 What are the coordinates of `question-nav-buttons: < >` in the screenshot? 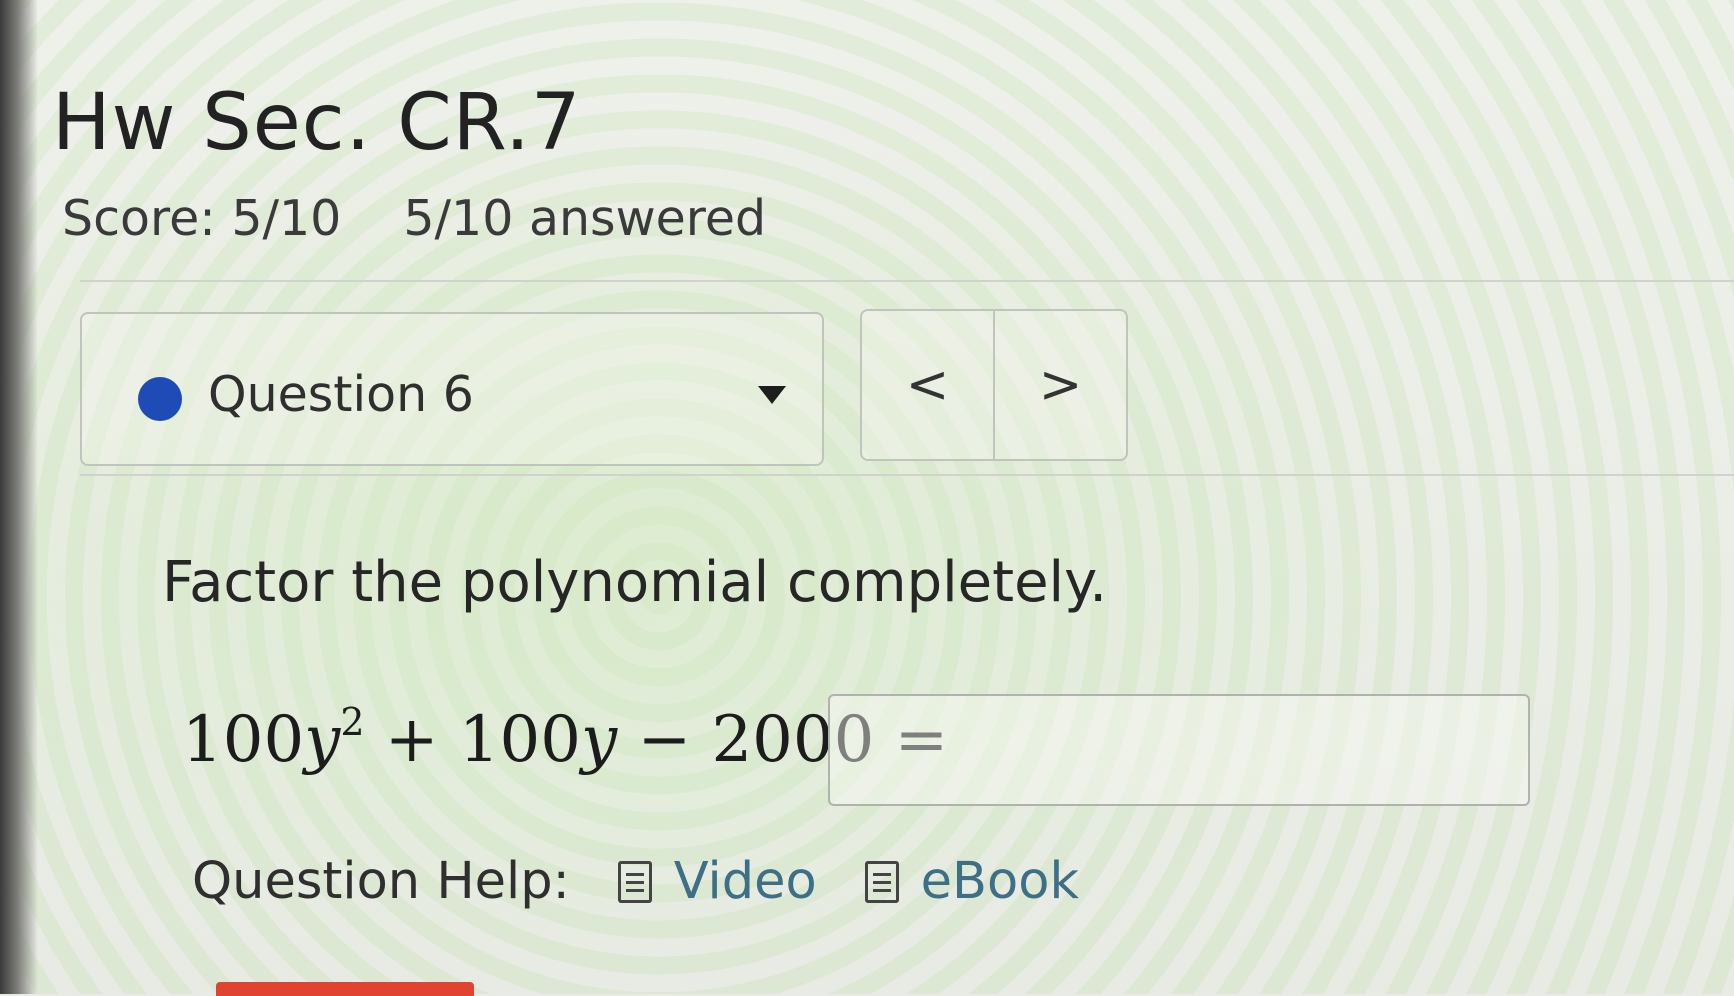 It's located at (994, 385).